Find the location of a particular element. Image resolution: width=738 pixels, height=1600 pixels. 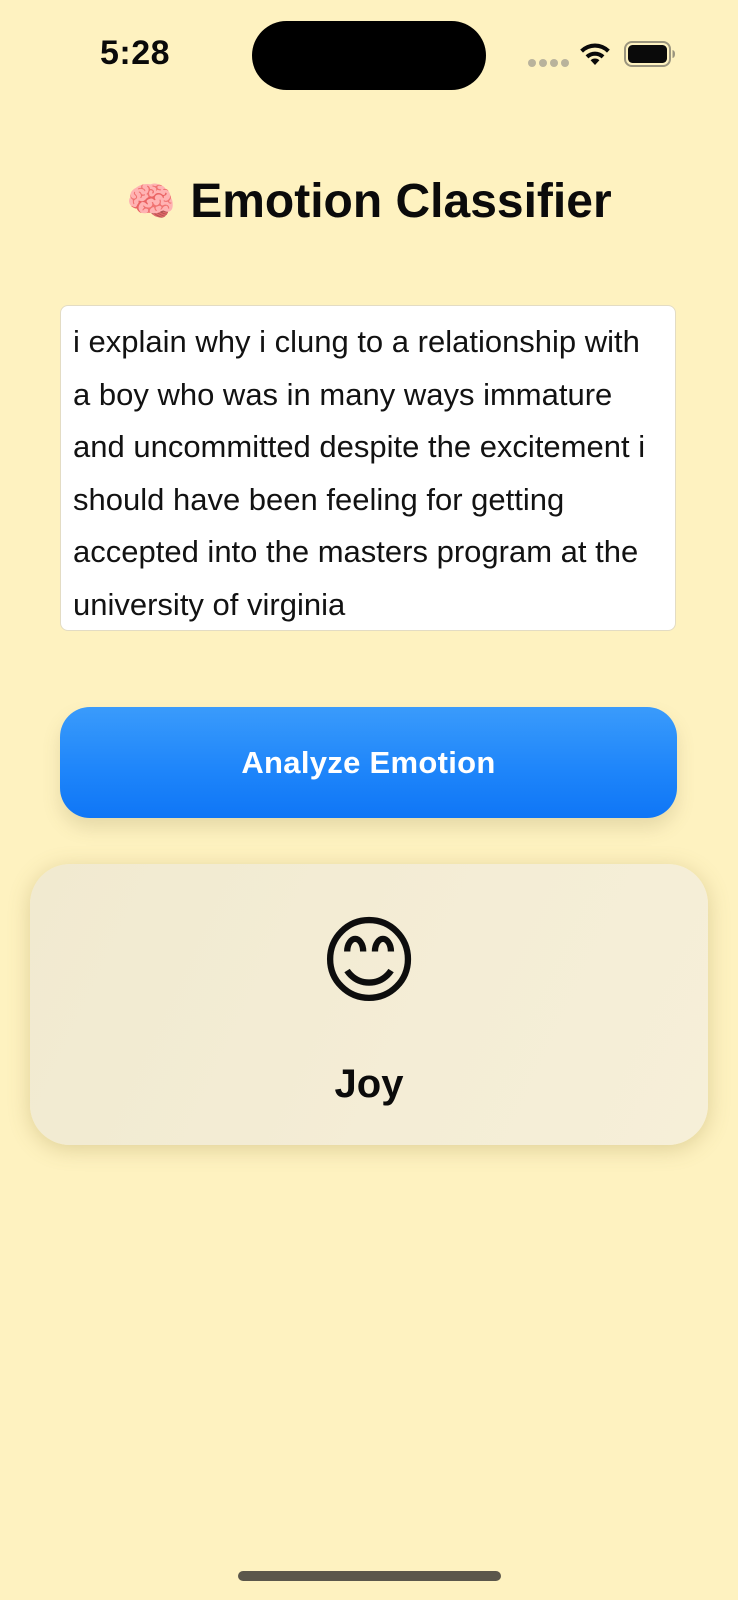

page-title: 🧠 Emotion Classifier is located at coordinates (369, 202).